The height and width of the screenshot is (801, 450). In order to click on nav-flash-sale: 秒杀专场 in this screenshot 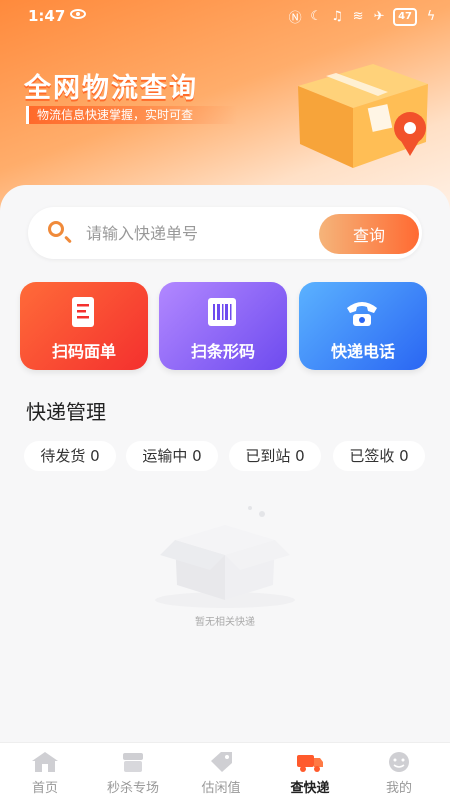, I will do `click(133, 772)`.